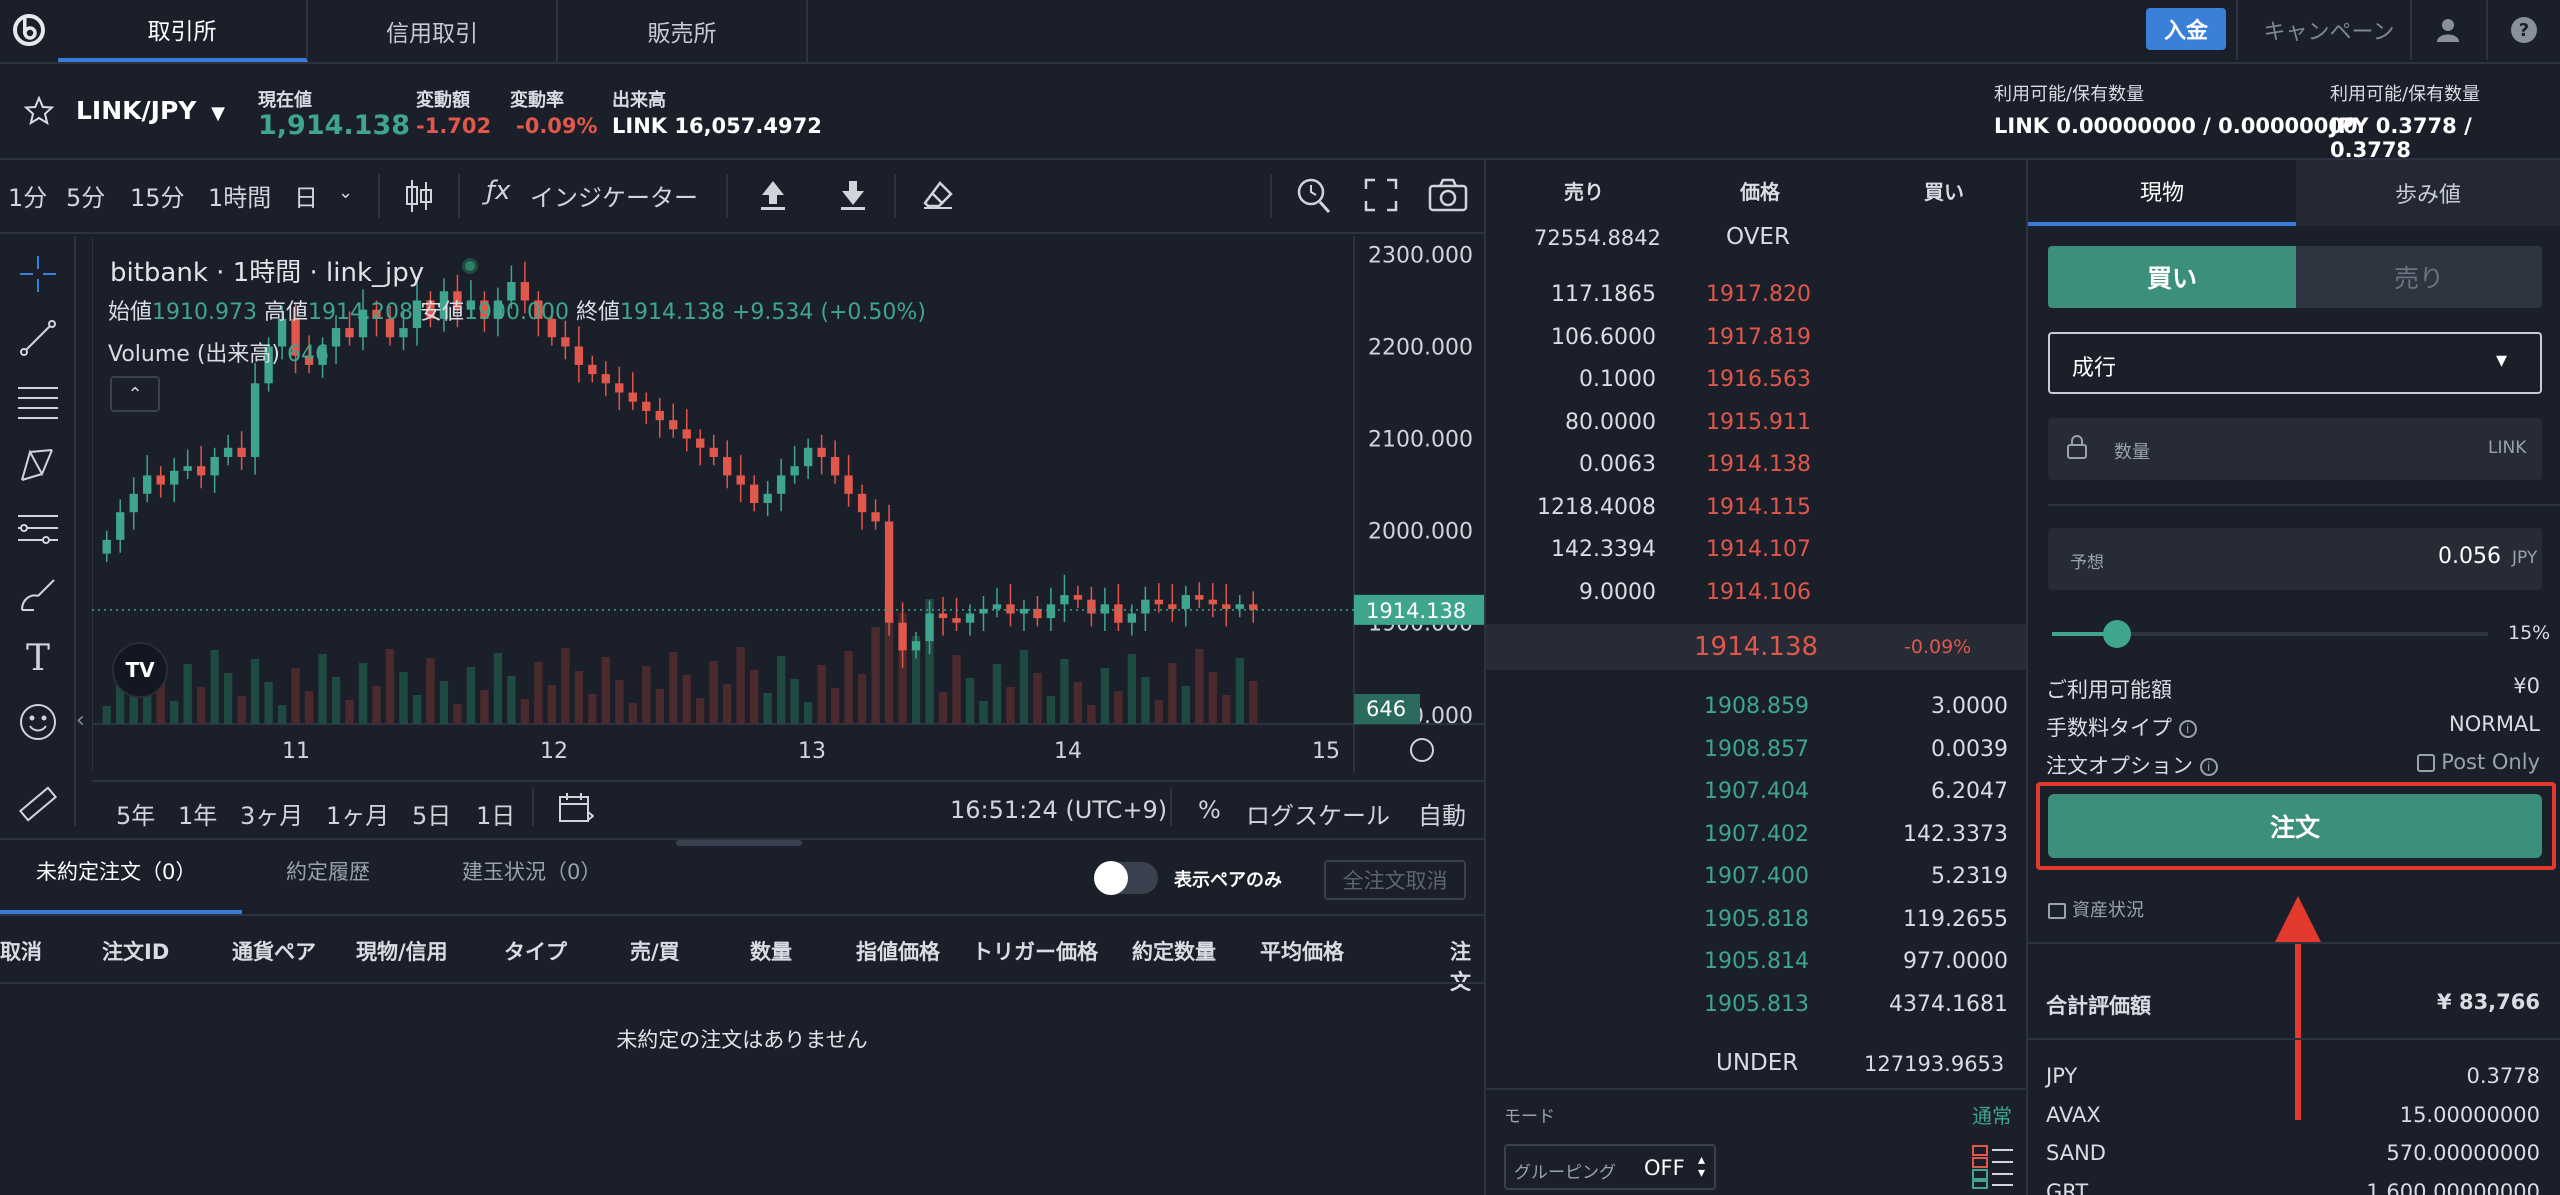 This screenshot has height=1195, width=2560. What do you see at coordinates (197, 813) in the screenshot?
I see `range-1y: 1年` at bounding box center [197, 813].